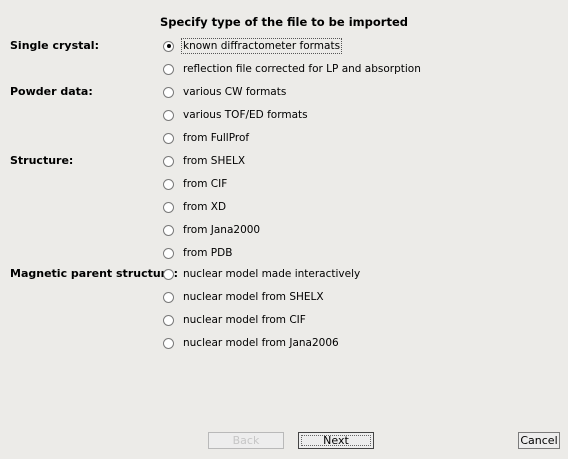  Describe the element at coordinates (214, 161) in the screenshot. I see `option-label: from SHELX` at that location.